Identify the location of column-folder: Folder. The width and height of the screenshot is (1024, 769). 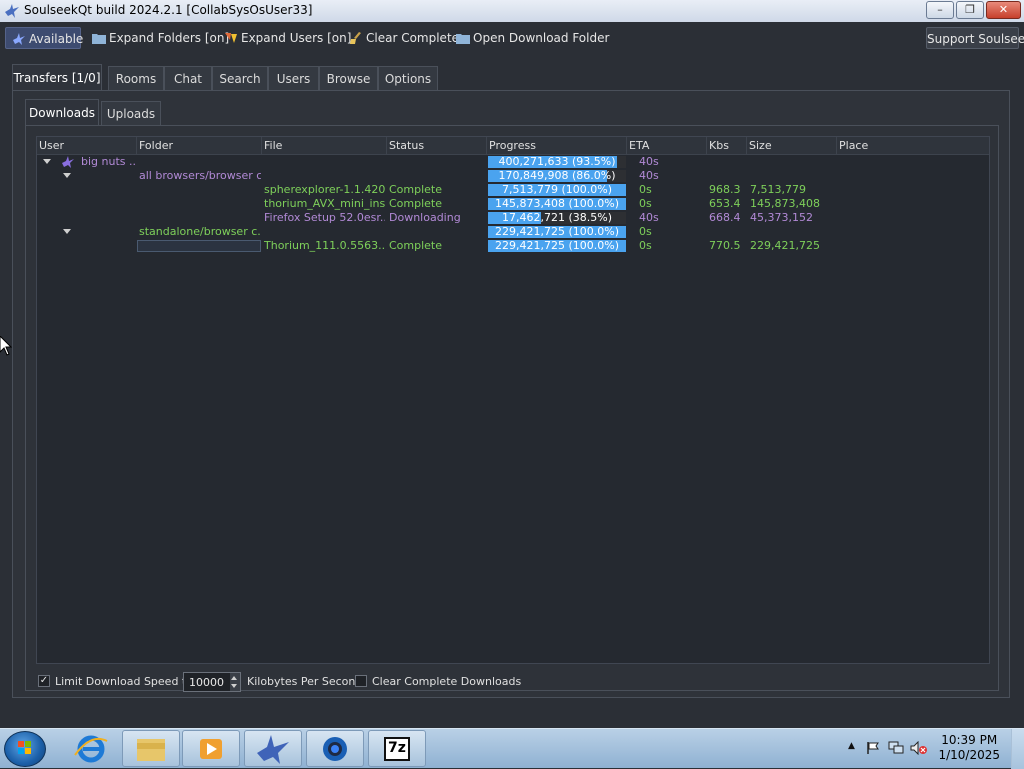
(199, 145).